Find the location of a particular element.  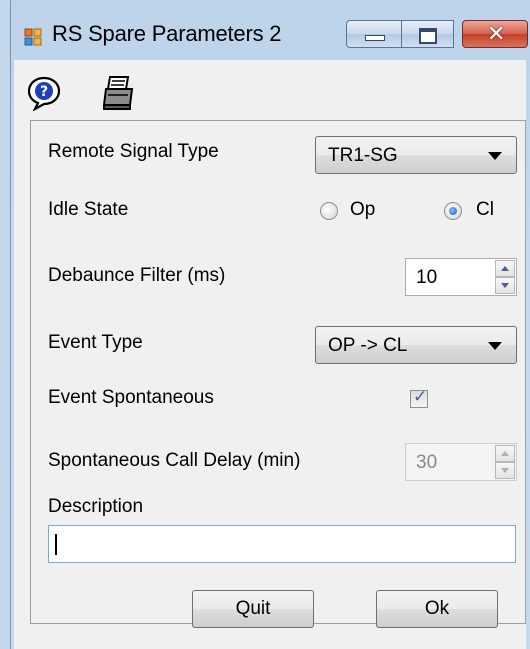

remote-signal-type-label: Remote Signal Type is located at coordinates (133, 151).